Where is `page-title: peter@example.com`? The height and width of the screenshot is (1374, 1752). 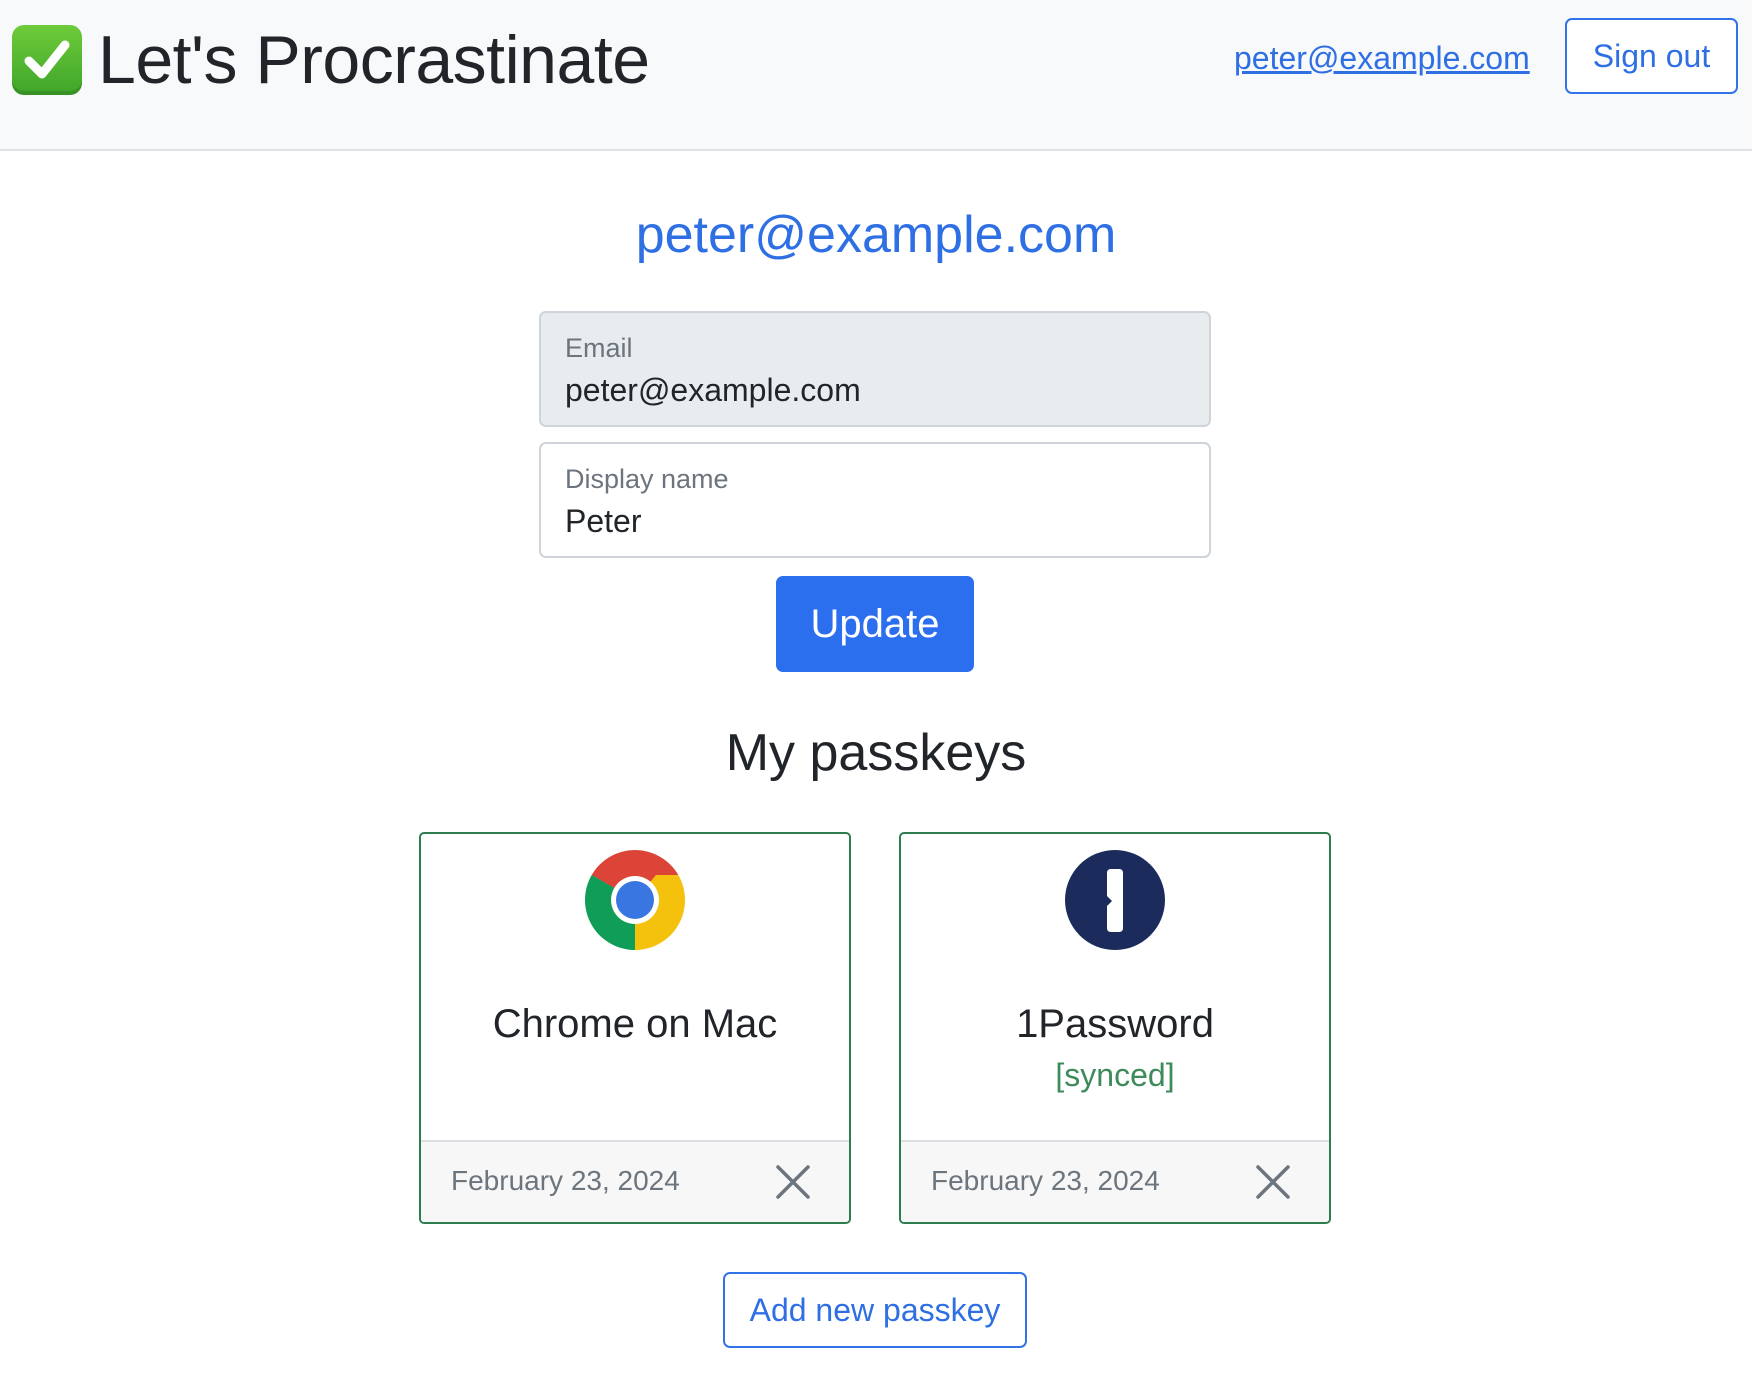
page-title: peter@example.com is located at coordinates (876, 235).